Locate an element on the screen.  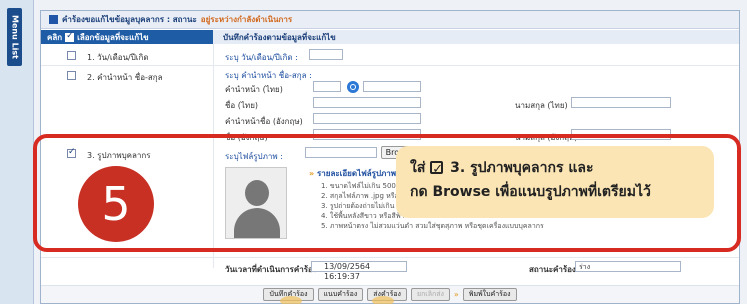
panel-title: คำร้องขอแก้ไขข้อมูลบุคลากร : สถานะ is located at coordinates (129, 19).